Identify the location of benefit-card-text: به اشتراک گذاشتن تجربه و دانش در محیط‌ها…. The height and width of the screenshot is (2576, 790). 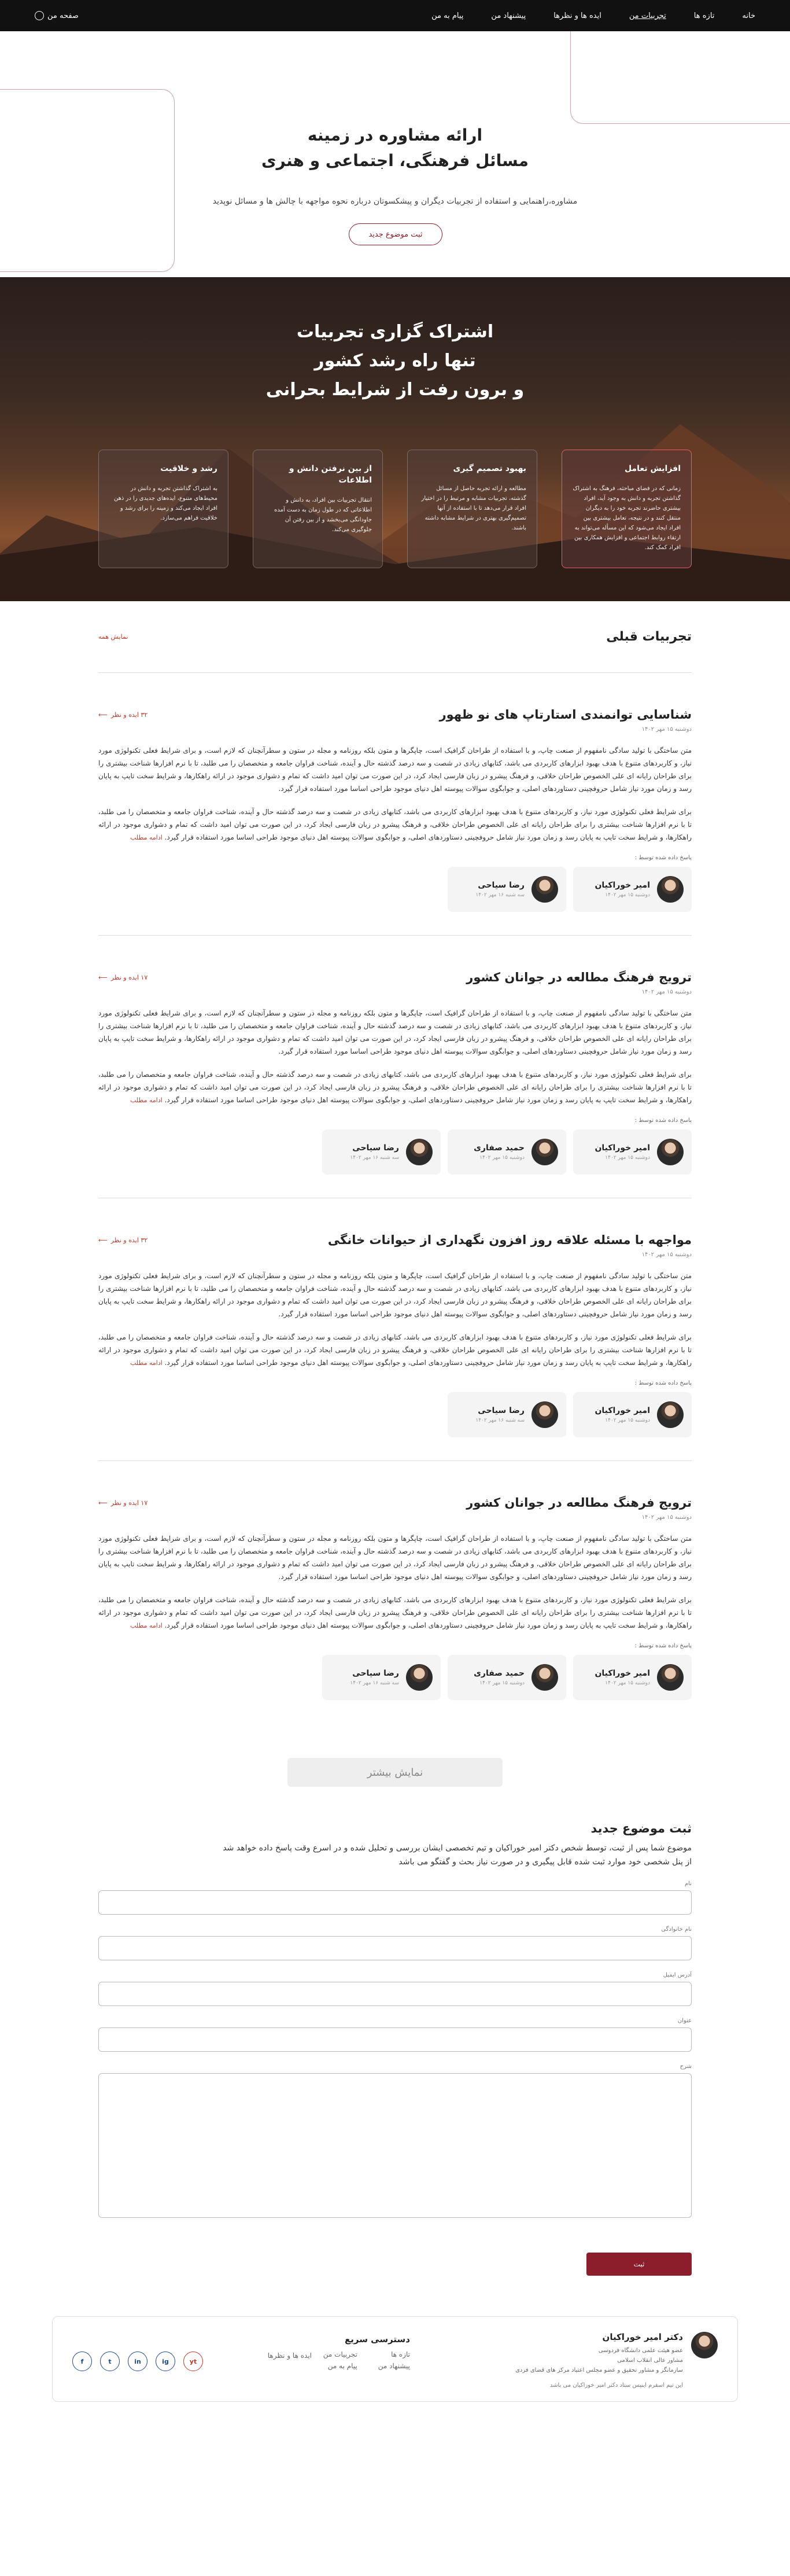
(165, 503).